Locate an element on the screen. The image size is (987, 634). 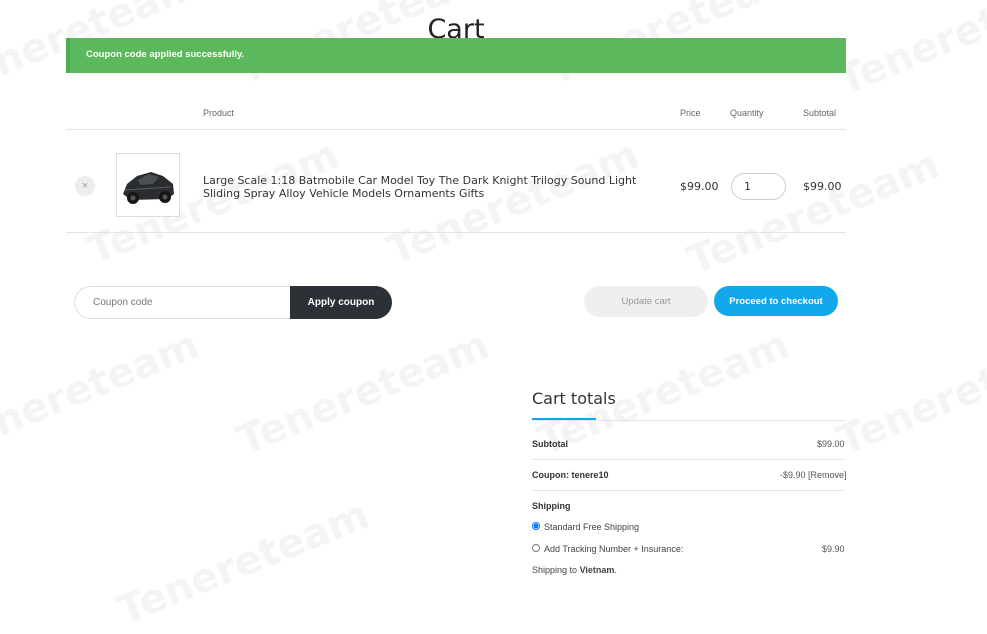
batmobile-image is located at coordinates (148, 185).